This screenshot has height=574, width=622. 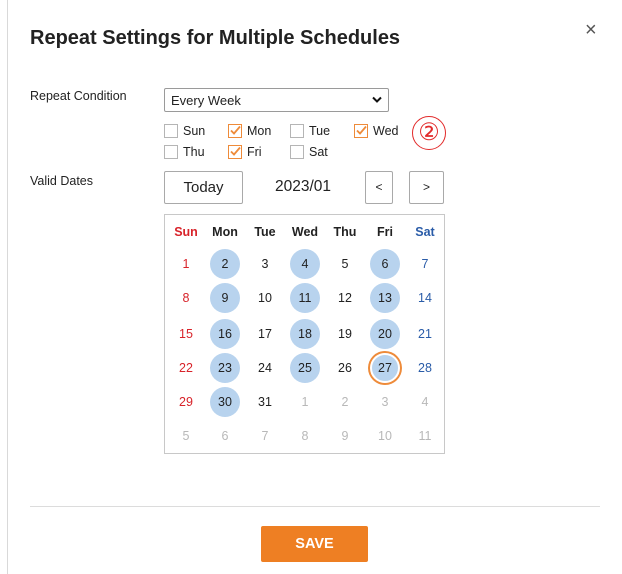 I want to click on calendar-day-selected: 16, so click(x=225, y=334).